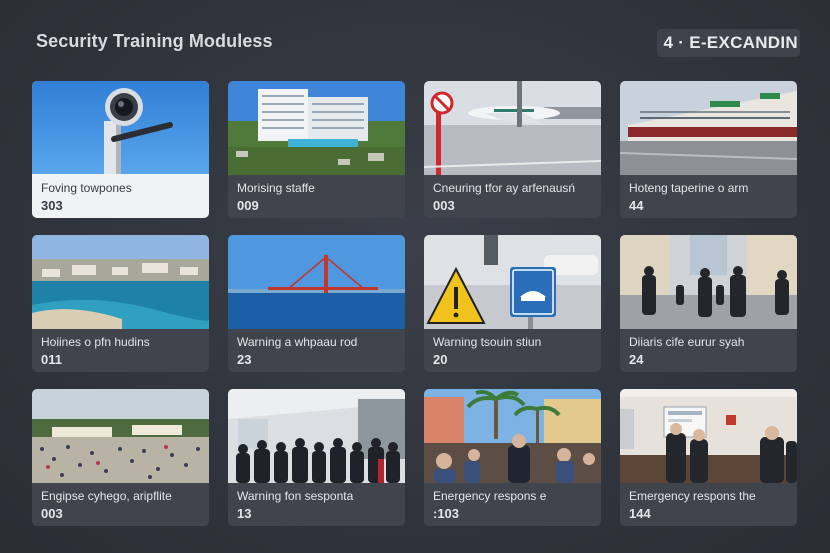 The height and width of the screenshot is (553, 830). Describe the element at coordinates (728, 43) in the screenshot. I see `module-count-badge: 4 · E-EXCANDIN` at that location.